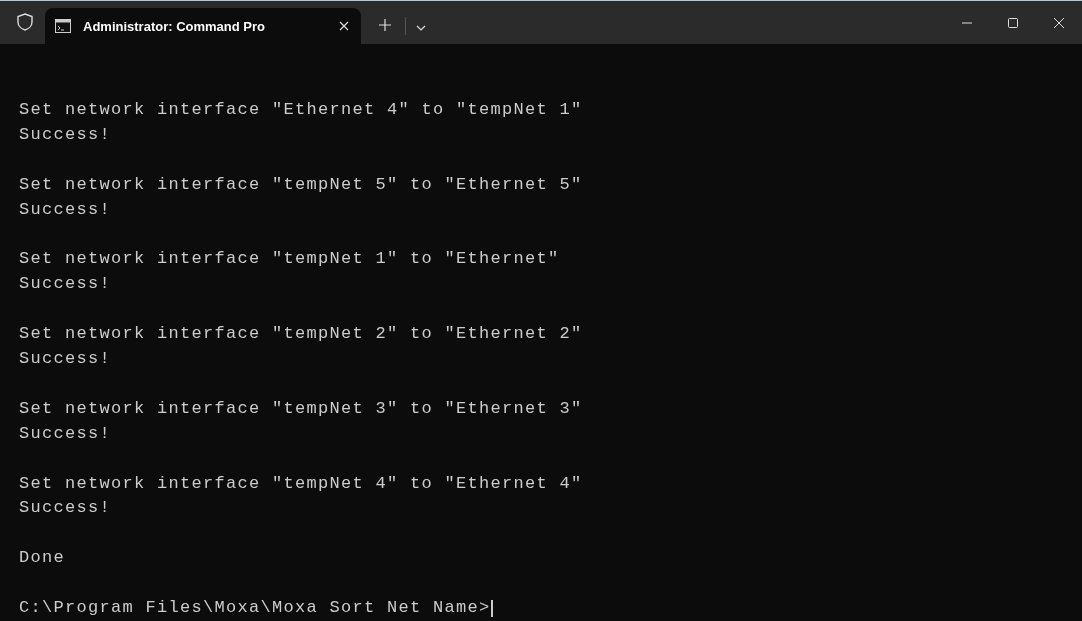  What do you see at coordinates (301, 408) in the screenshot?
I see `output-line: Set network interface "tempNet 3" to "Ethernet 3"` at bounding box center [301, 408].